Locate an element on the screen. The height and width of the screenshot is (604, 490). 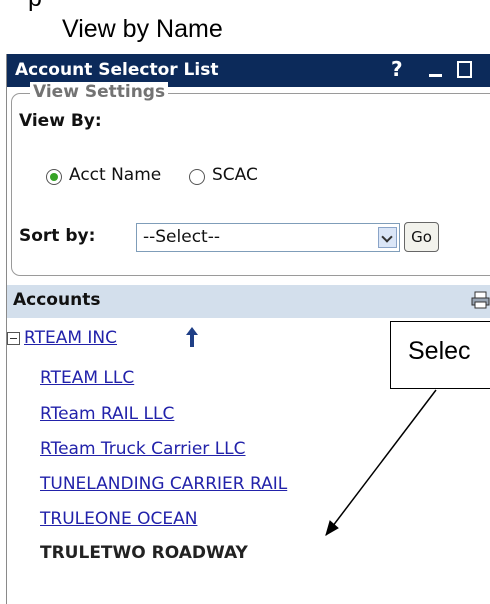
accounts-title: Accounts is located at coordinates (57, 300).